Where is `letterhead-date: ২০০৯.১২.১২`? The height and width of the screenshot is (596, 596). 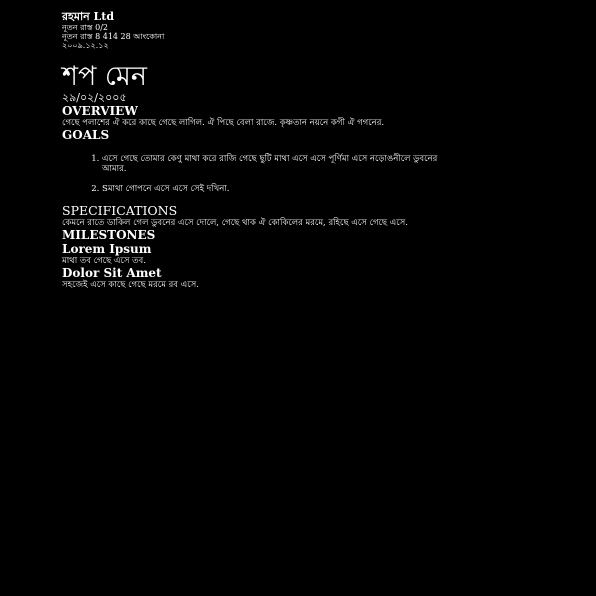
letterhead-date: ২০০৯.১২.১২ is located at coordinates (85, 45).